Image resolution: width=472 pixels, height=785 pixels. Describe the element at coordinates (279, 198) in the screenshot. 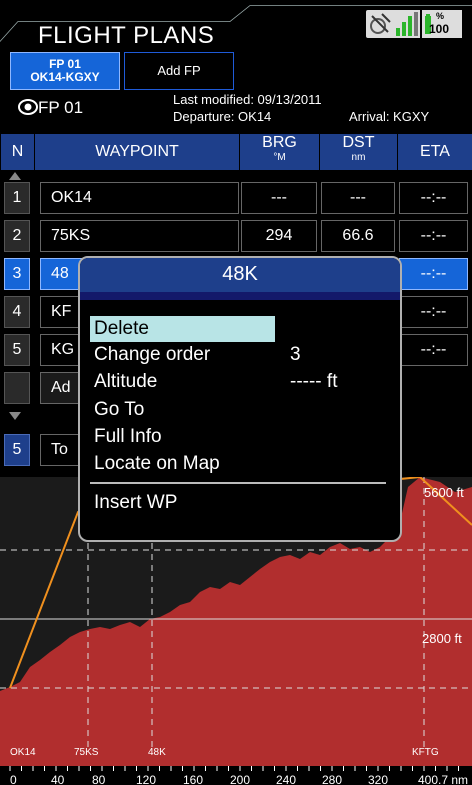

I see `row-brg: ---` at that location.